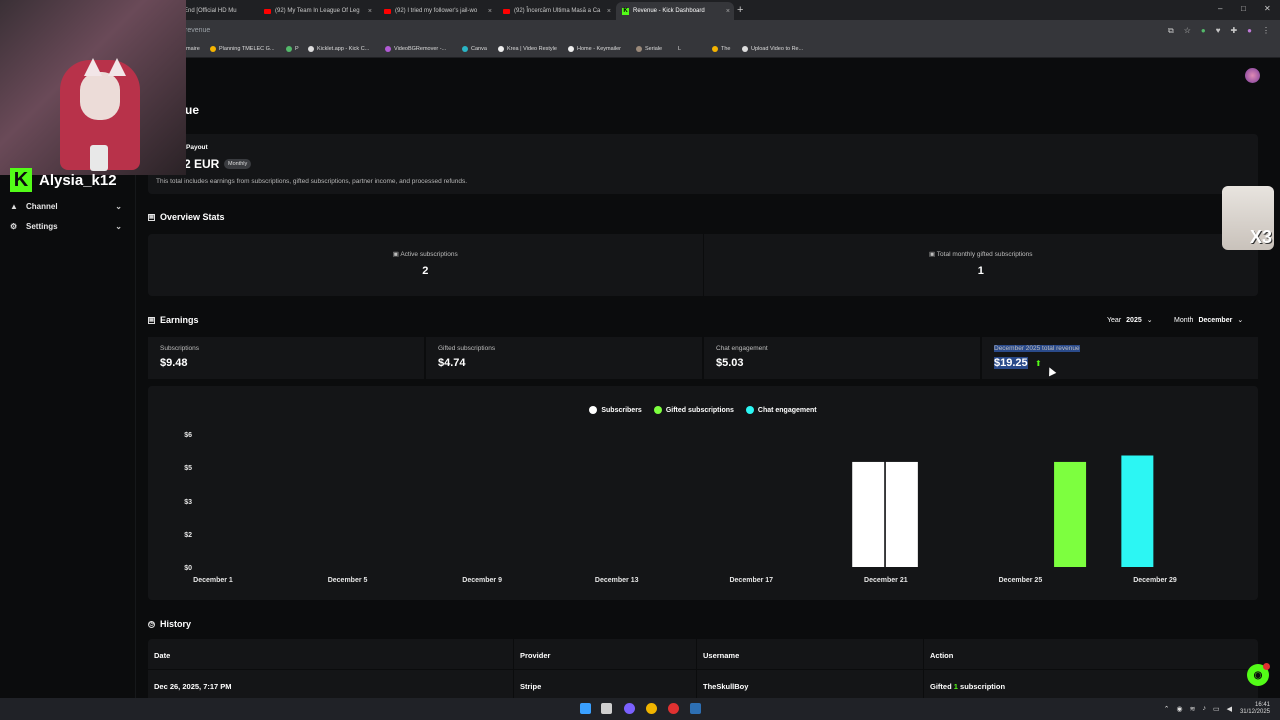 This screenshot has width=1280, height=720. I want to click on browser-tab: (92) I tried my follower's jail-wo ×, so click(437, 11).